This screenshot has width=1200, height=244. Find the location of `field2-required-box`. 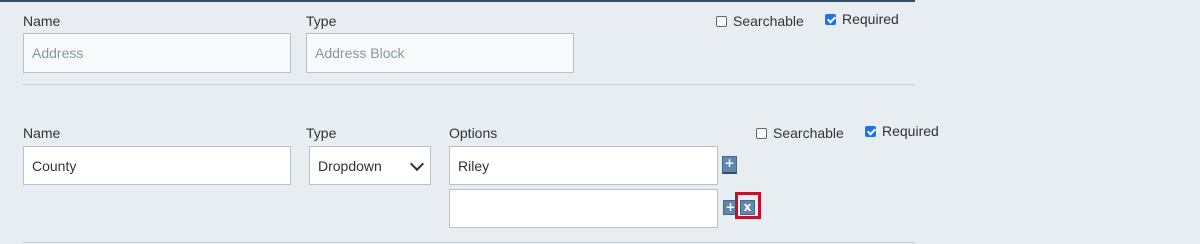

field2-required-box is located at coordinates (870, 131).